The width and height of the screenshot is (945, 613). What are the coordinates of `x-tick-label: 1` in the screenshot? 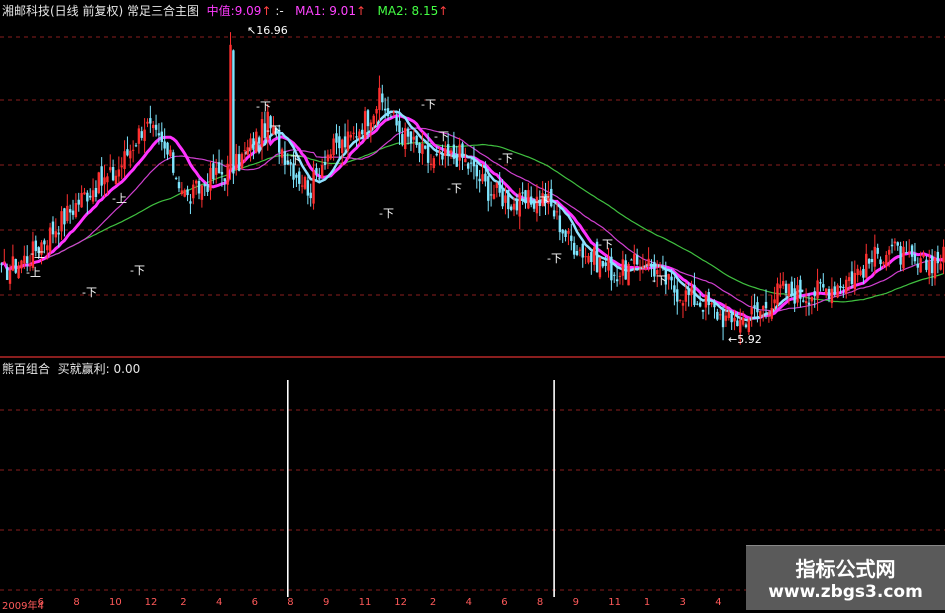 It's located at (647, 602).